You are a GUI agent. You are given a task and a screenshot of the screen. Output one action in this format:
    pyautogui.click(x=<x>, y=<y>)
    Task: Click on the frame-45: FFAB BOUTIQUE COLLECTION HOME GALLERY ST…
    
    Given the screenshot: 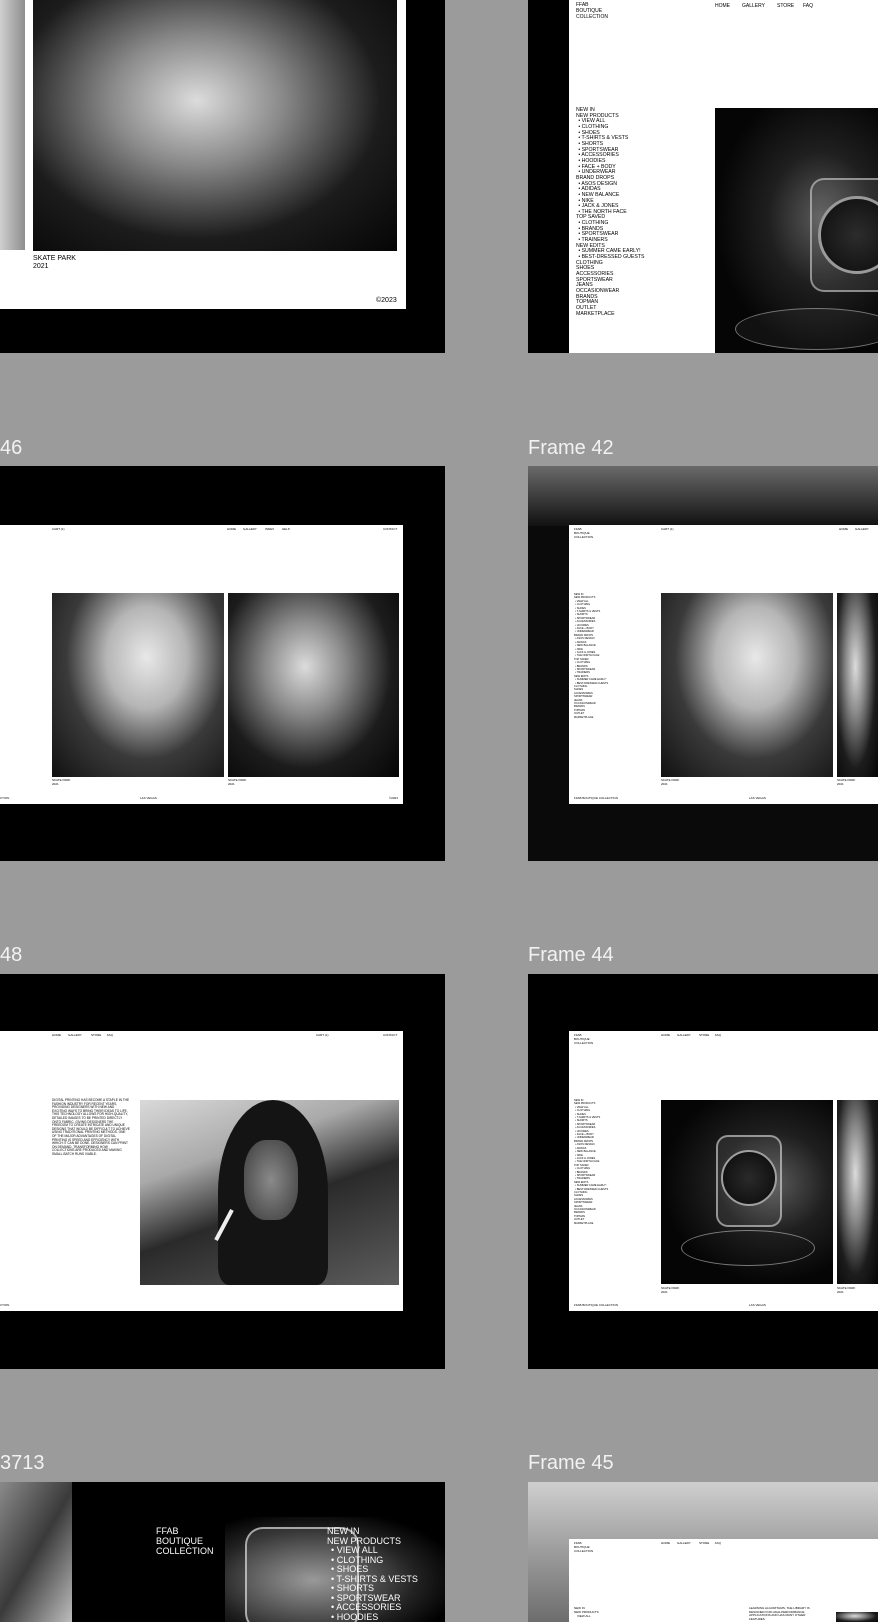 What is the action you would take?
    pyautogui.click(x=703, y=1552)
    